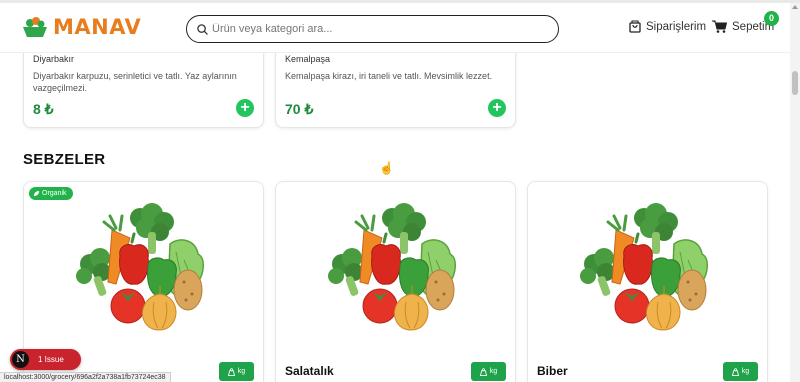 Image resolution: width=800 pixels, height=382 pixels. Describe the element at coordinates (51, 359) in the screenshot. I see `issues-label: 1 Issue` at that location.